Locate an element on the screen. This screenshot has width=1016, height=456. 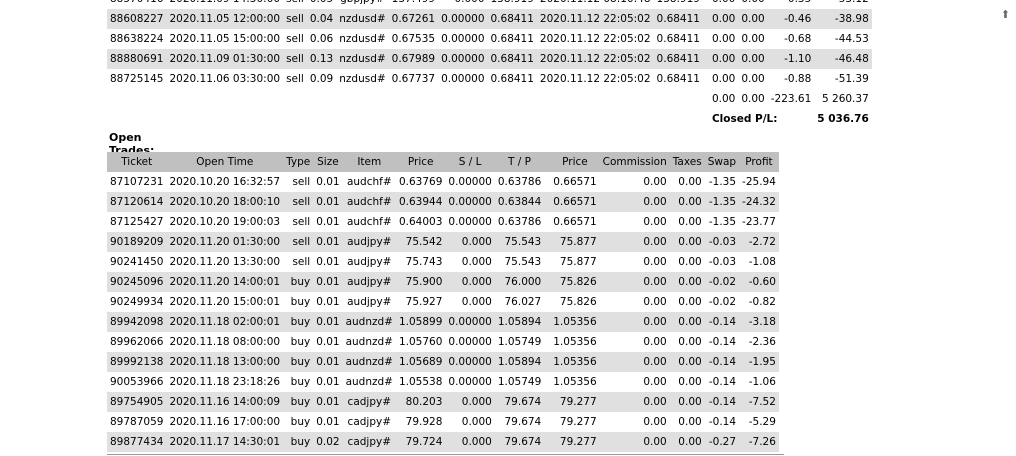
cell-item: gbpjpy# is located at coordinates (362, 4).